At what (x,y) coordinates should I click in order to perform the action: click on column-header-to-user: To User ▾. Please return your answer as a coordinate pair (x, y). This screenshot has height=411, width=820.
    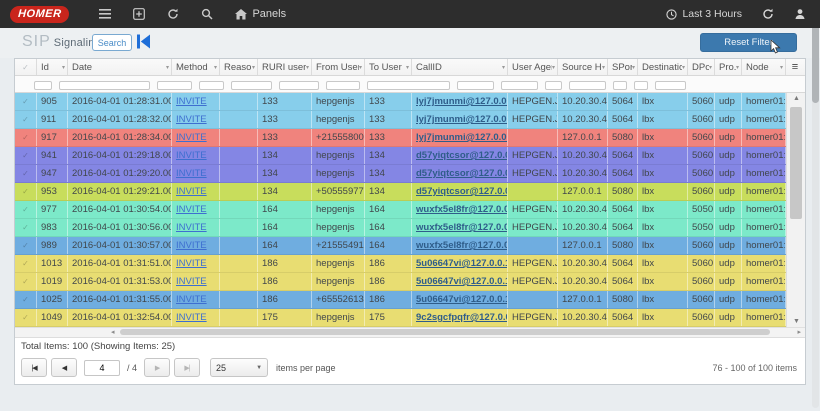
    Looking at the image, I should click on (388, 67).